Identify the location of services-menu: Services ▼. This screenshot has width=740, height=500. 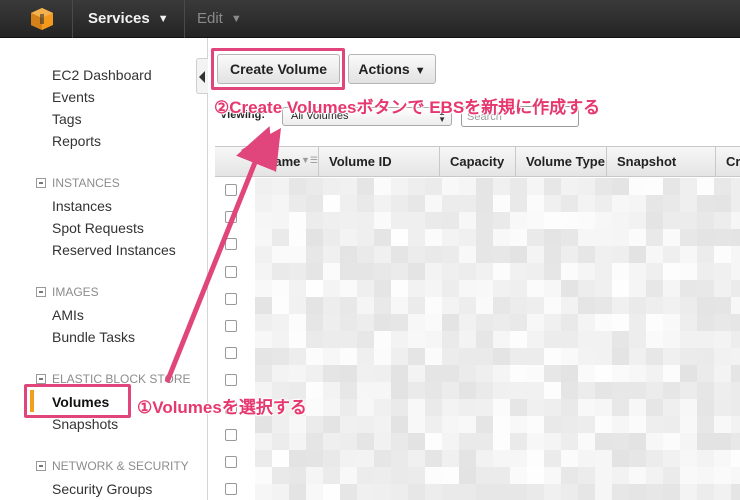
(128, 19).